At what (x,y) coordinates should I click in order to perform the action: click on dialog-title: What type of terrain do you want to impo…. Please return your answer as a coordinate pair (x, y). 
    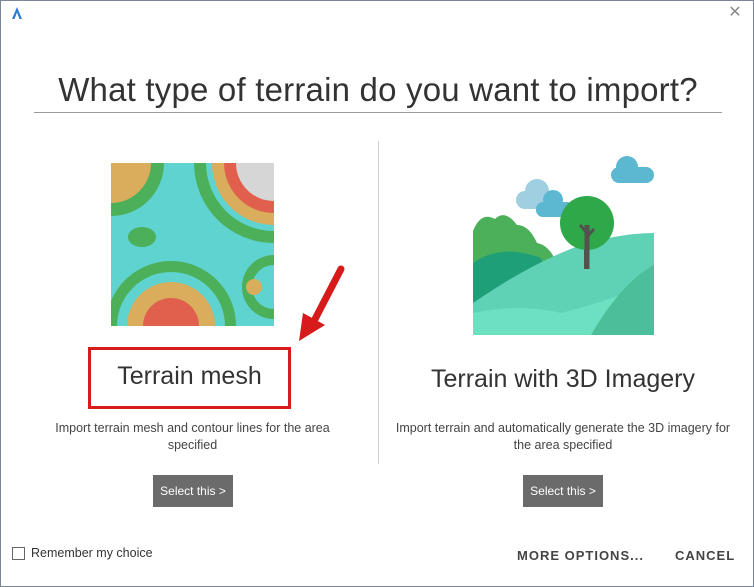
    Looking at the image, I should click on (378, 89).